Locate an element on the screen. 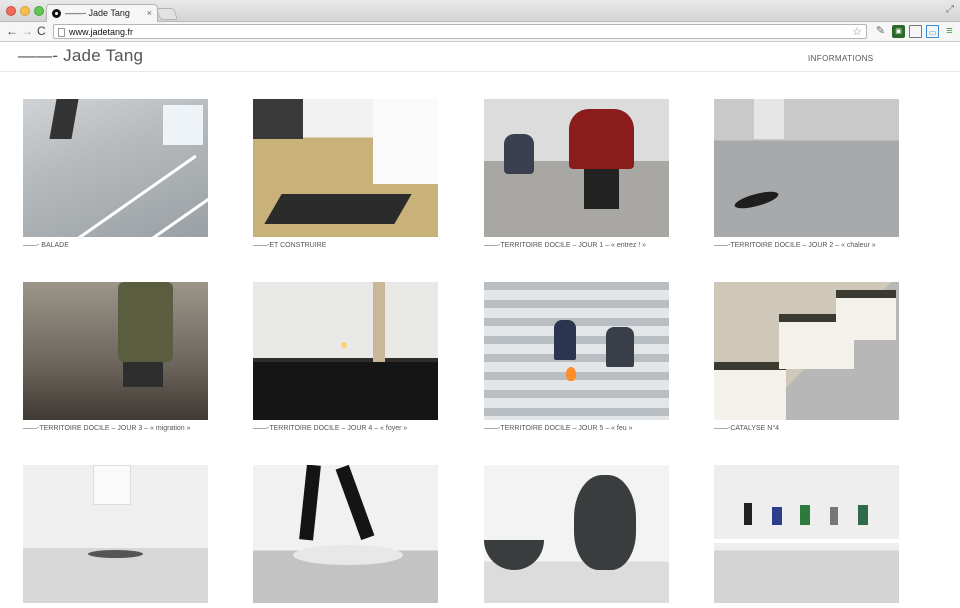 This screenshot has width=960, height=608. gallery-item: ——- BALADE is located at coordinates (115, 174).